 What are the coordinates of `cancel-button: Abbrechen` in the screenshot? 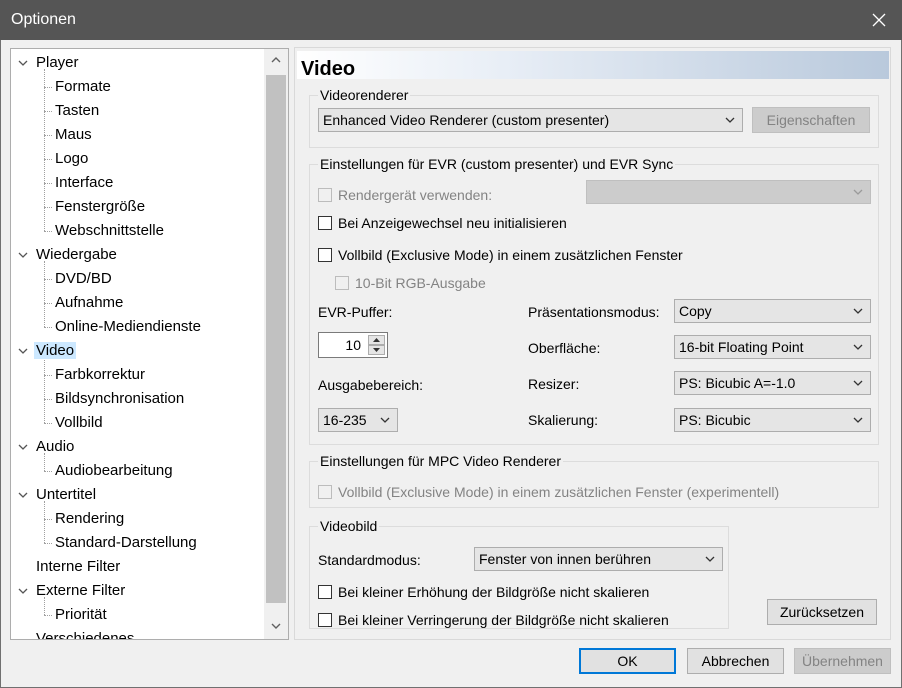 It's located at (735, 661).